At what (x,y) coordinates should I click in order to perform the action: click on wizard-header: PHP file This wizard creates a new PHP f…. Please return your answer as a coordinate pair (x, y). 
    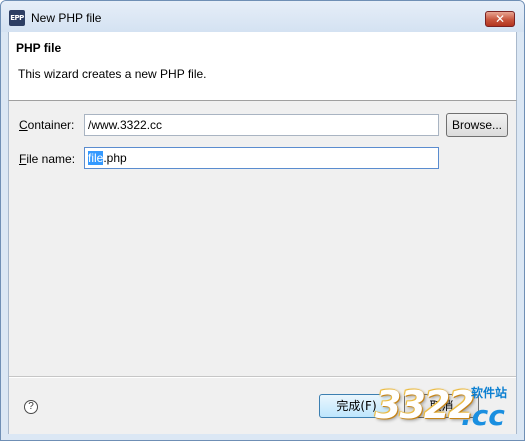
    Looking at the image, I should click on (262, 66).